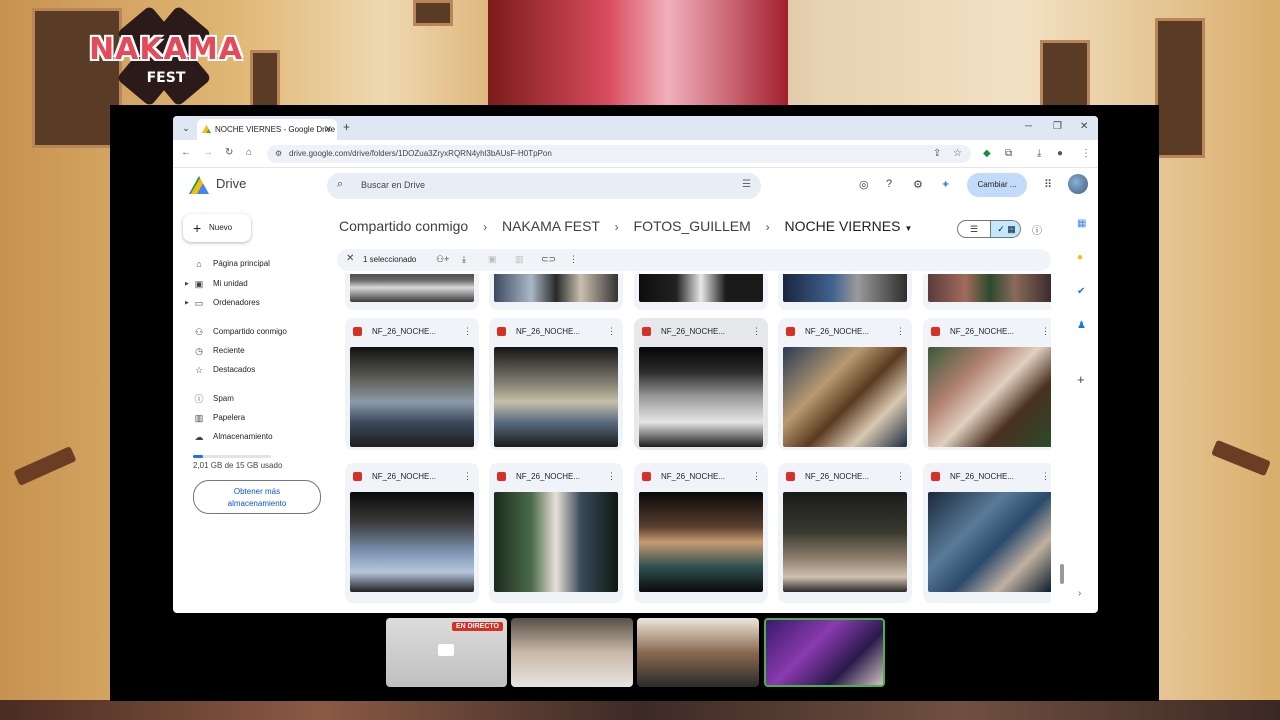 The image size is (1280, 720). Describe the element at coordinates (229, 152) in the screenshot. I see `reload-icon: ↻` at that location.